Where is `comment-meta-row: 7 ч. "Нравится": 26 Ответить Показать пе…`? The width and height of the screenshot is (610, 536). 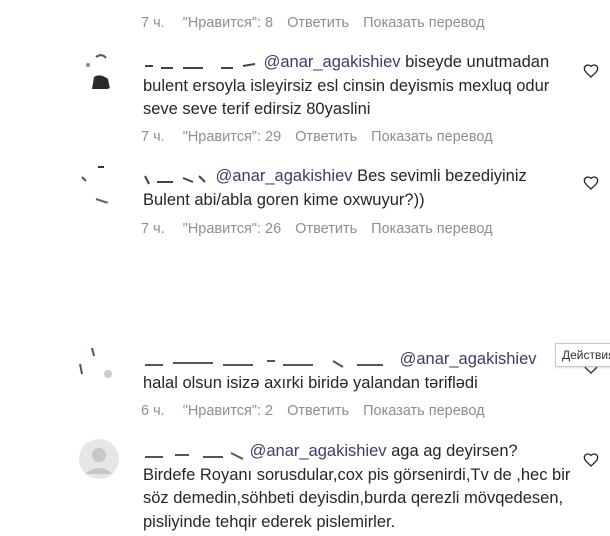
comment-meta-row: 7 ч. "Нравится": 26 Ответить Показать пе… is located at coordinates (317, 229).